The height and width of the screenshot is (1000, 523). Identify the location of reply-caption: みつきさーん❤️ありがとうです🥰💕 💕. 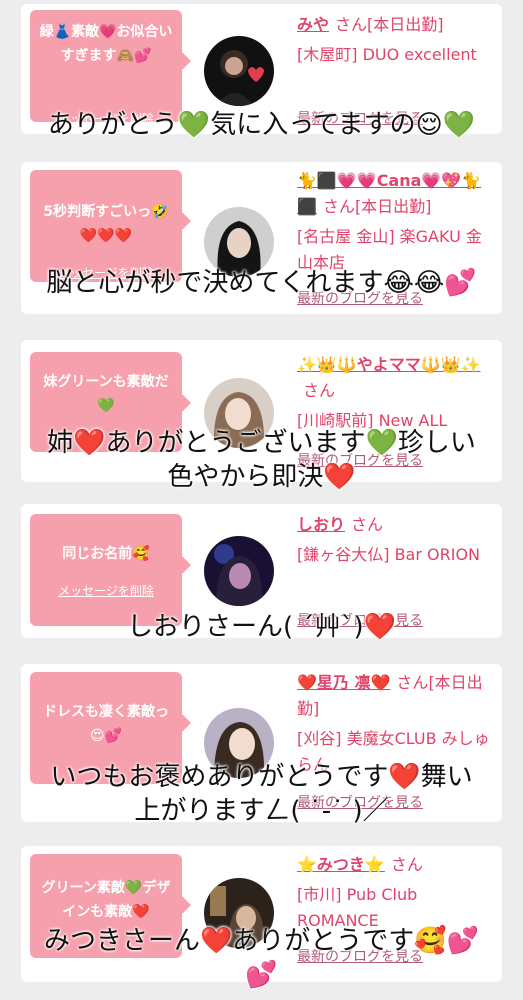
(261, 958).